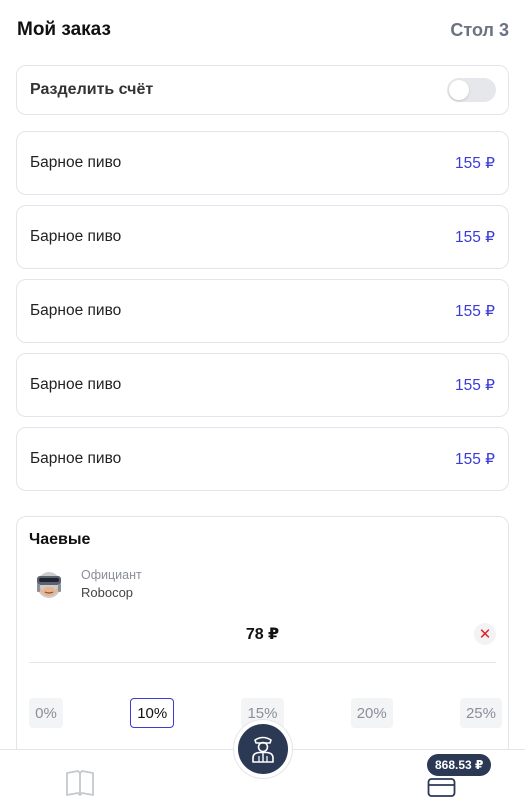  What do you see at coordinates (80, 783) in the screenshot?
I see `book-icon` at bounding box center [80, 783].